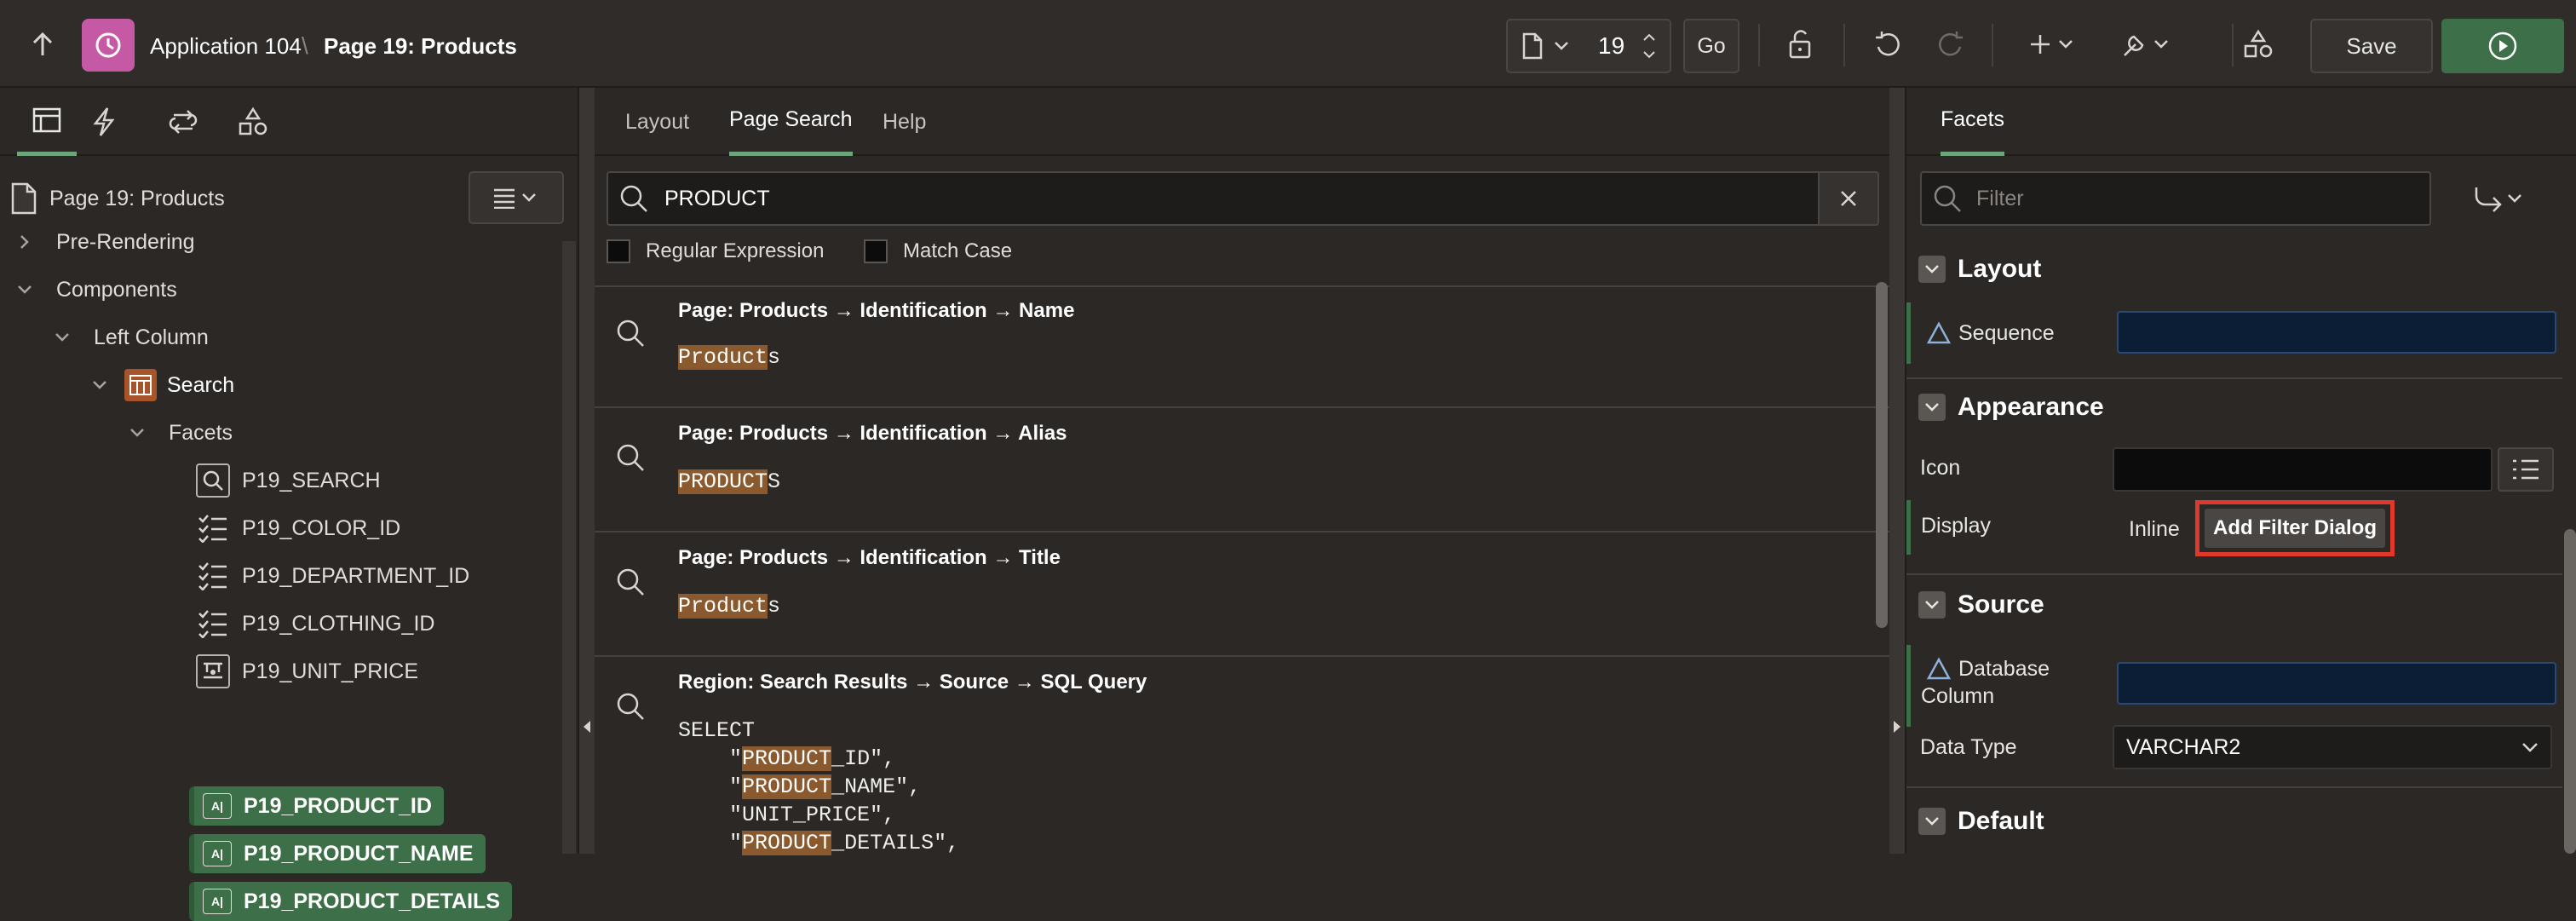  What do you see at coordinates (331, 671) in the screenshot?
I see `tree-label: P19_UNIT_PRICE` at bounding box center [331, 671].